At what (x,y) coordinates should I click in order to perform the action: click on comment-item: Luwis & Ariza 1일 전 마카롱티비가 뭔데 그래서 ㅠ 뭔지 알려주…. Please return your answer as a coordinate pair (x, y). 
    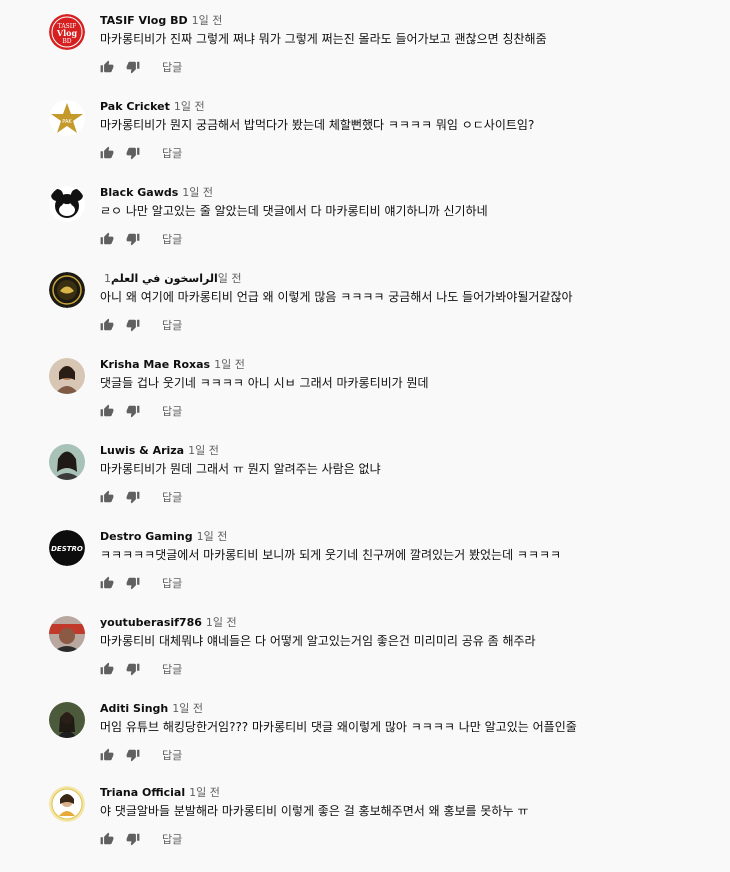
    Looking at the image, I should click on (365, 487).